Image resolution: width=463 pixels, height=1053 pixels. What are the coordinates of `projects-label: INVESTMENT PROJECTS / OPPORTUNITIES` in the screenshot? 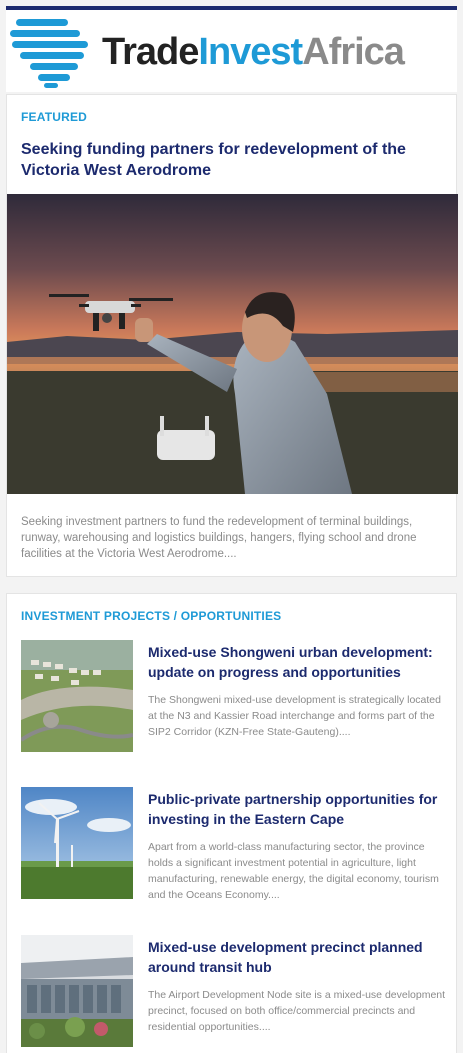 It's located at (151, 616).